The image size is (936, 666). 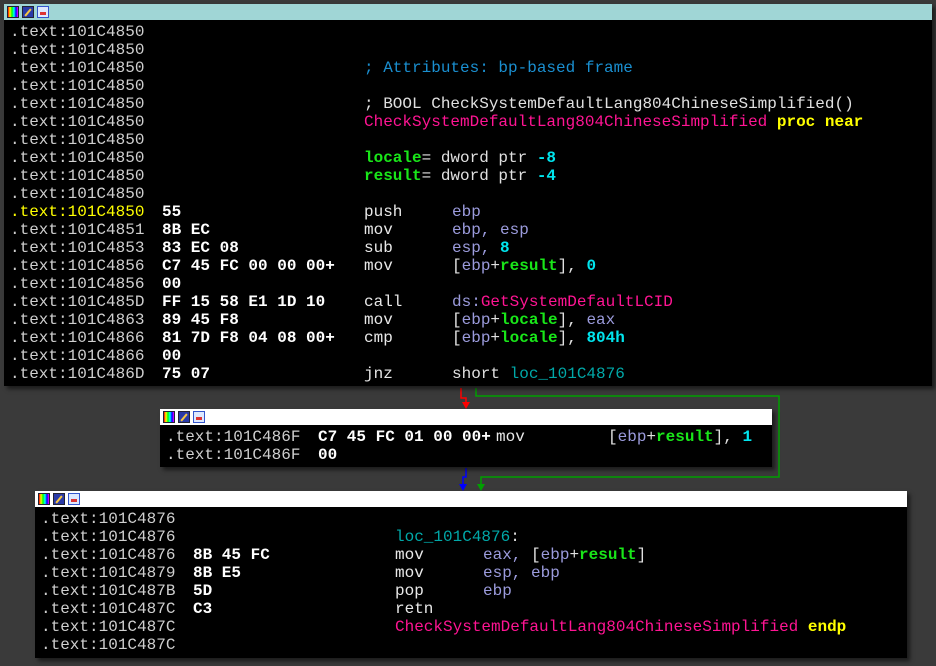 I want to click on disasm-line: .text:101C486F 00, so click(x=469, y=455).